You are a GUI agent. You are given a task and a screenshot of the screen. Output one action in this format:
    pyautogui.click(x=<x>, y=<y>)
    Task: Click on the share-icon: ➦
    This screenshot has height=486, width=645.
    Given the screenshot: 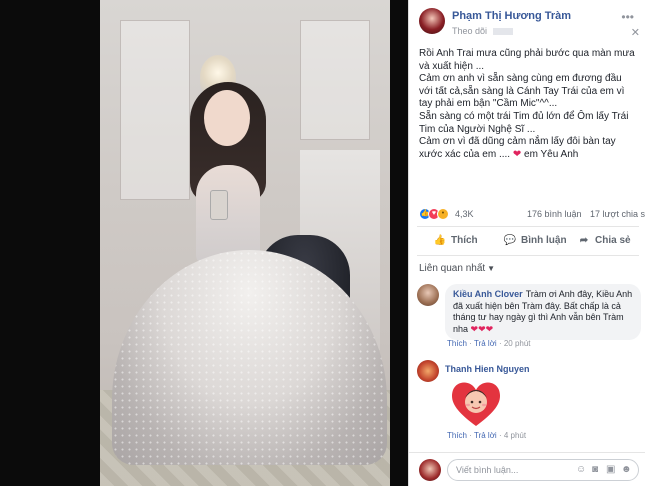 What is the action you would take?
    pyautogui.click(x=584, y=240)
    